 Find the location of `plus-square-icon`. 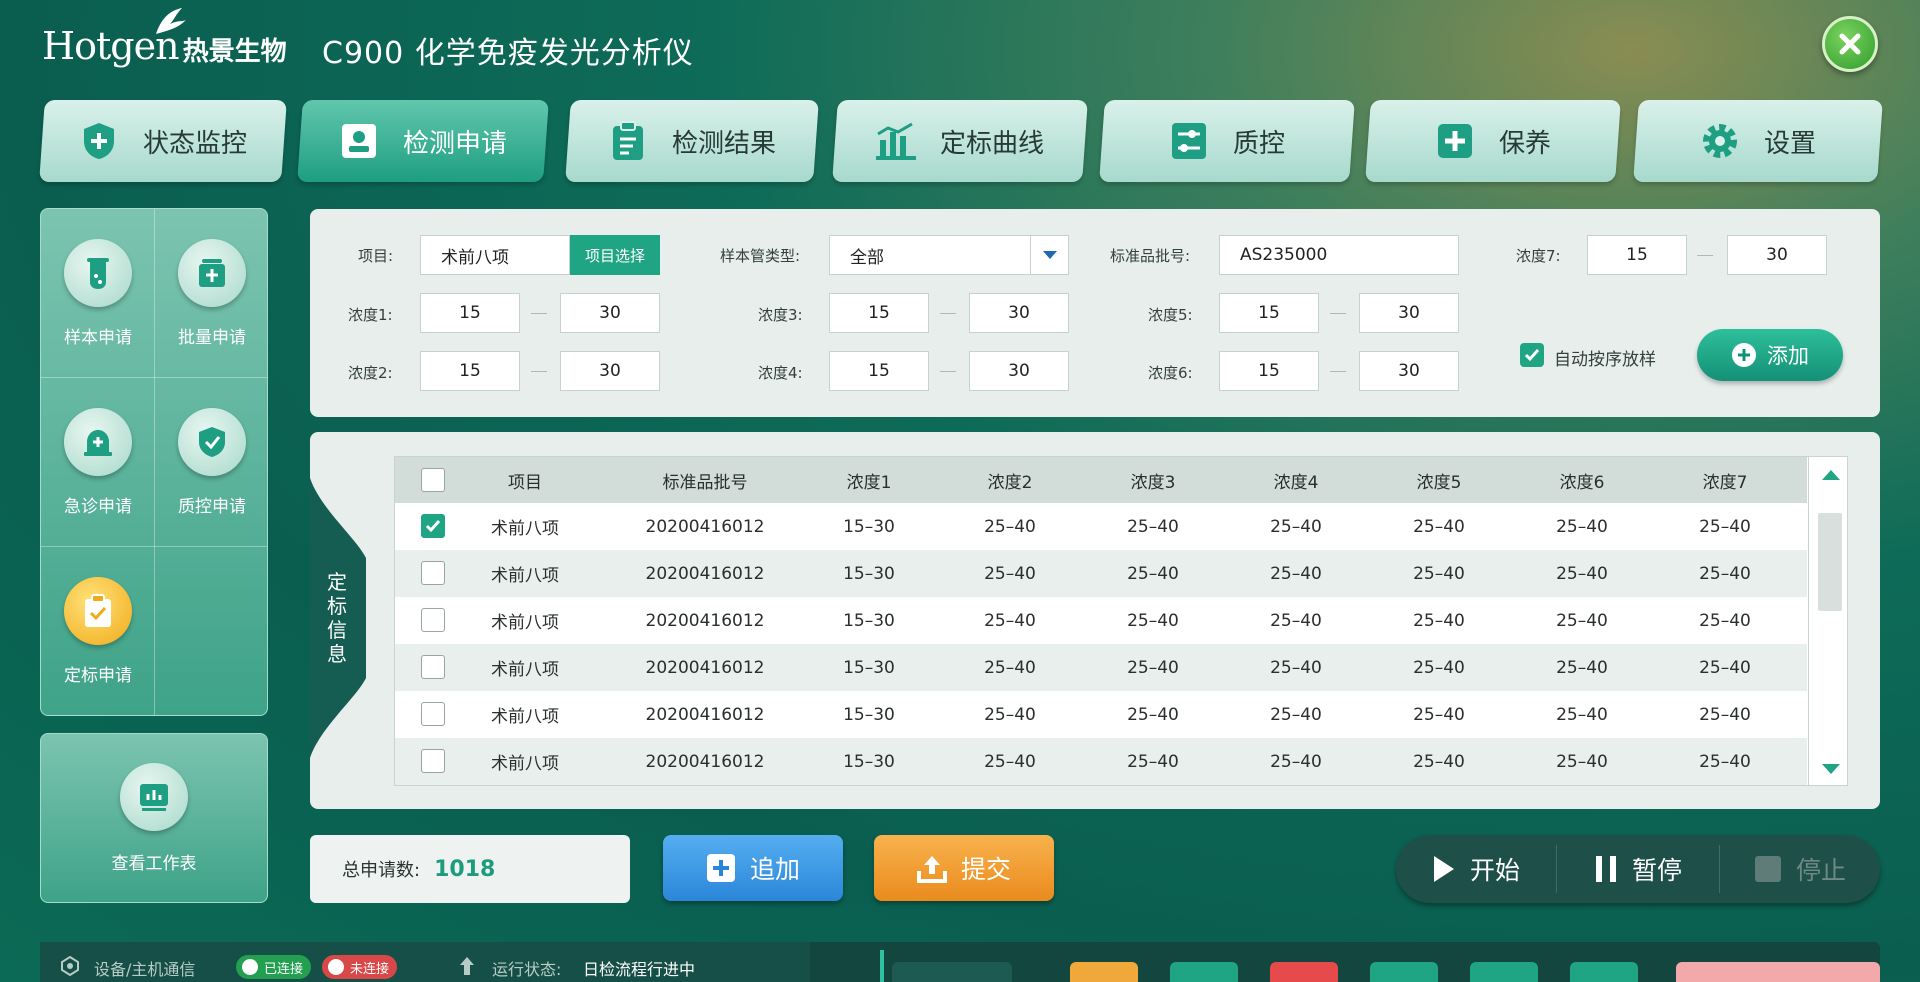

plus-square-icon is located at coordinates (720, 868).